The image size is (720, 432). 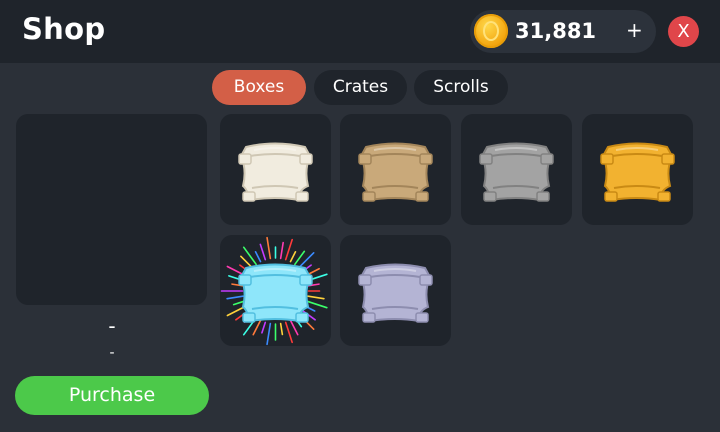 I want to click on shop-item-diamond-box, so click(x=275, y=290).